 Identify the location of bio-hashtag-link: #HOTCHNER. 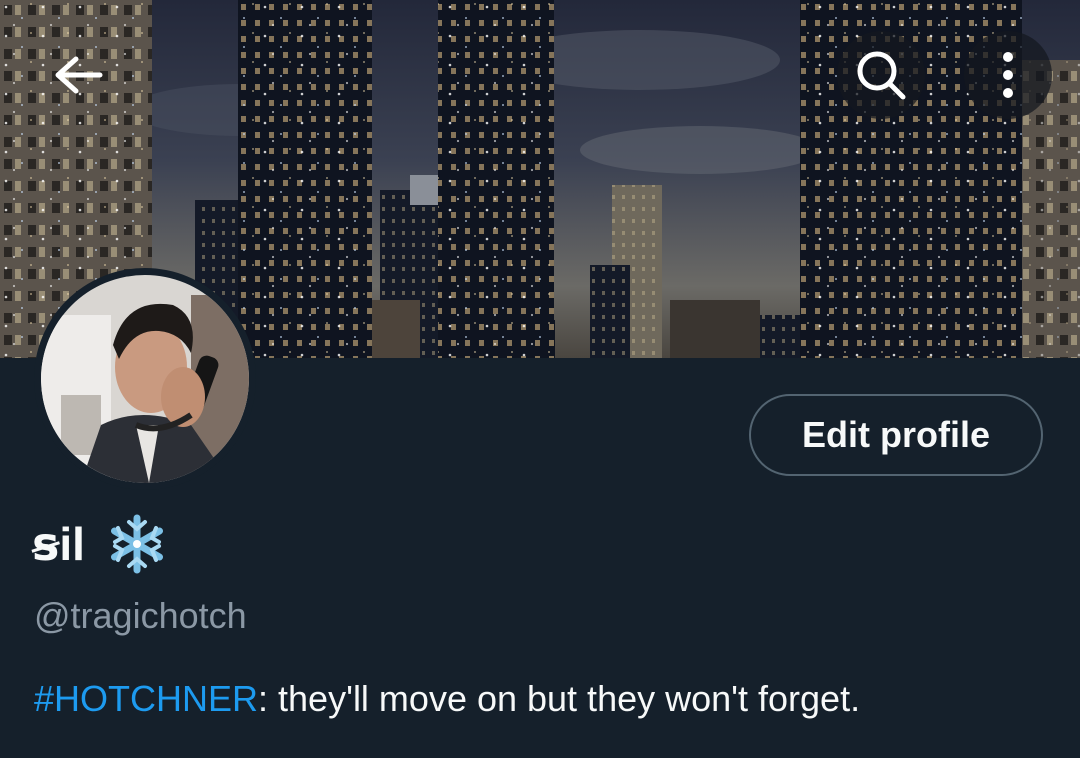
(146, 698).